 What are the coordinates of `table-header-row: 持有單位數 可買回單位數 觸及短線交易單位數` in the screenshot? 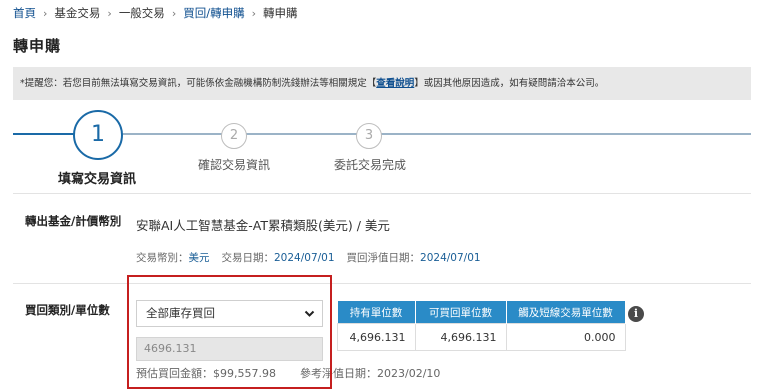 It's located at (481, 312).